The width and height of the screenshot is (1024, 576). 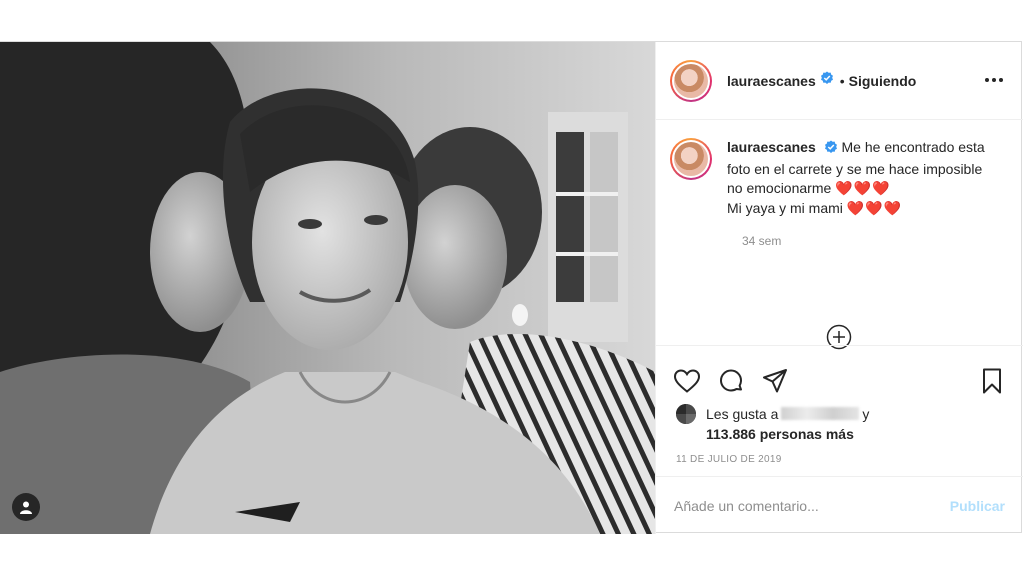 I want to click on caption-username: lauraescanes, so click(x=771, y=147).